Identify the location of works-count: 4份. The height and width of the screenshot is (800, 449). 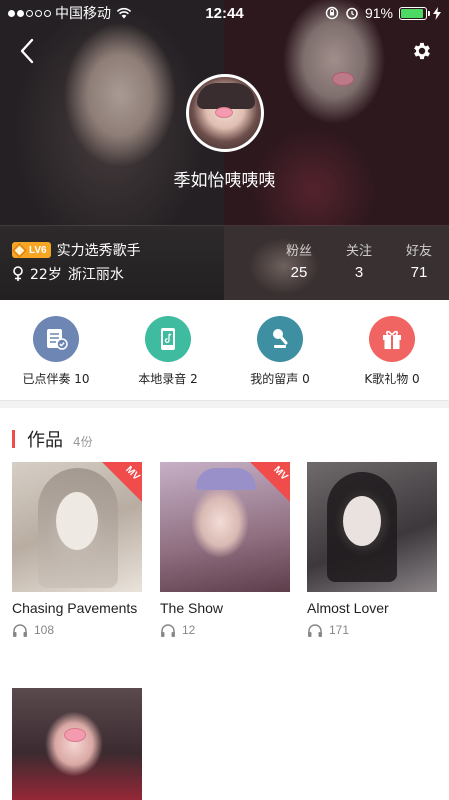
(83, 442).